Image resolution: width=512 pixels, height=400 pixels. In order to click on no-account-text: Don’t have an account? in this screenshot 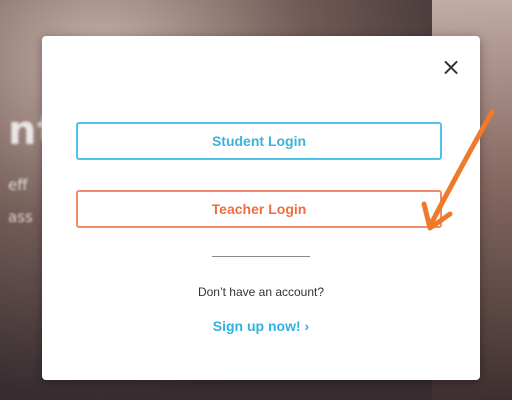, I will do `click(261, 292)`.